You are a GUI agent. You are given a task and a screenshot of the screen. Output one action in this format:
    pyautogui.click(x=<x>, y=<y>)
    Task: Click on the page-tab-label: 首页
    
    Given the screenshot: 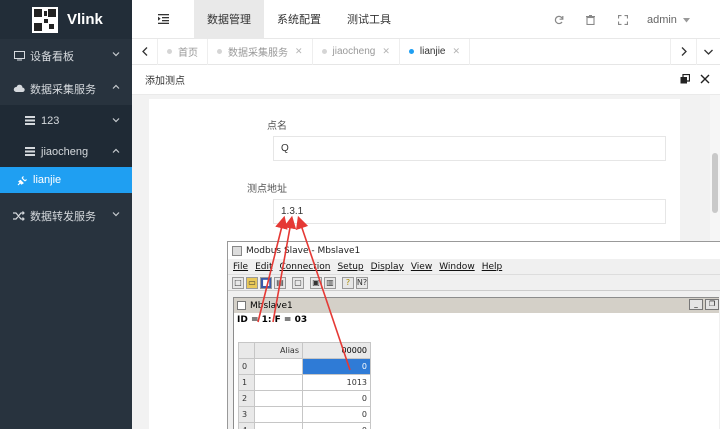 What is the action you would take?
    pyautogui.click(x=188, y=53)
    